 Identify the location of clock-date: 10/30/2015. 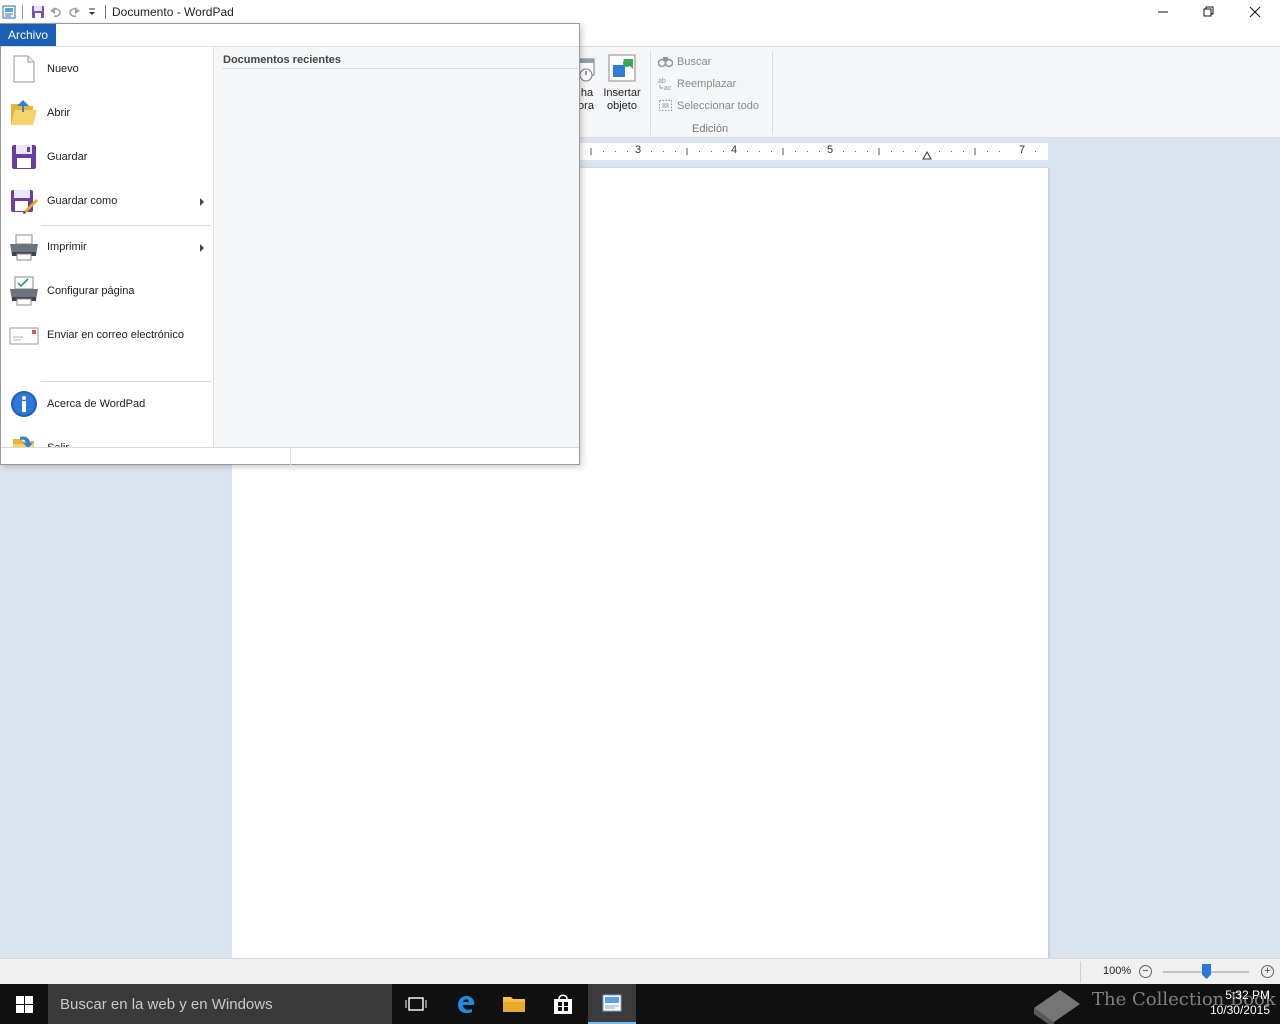
(1239, 1010).